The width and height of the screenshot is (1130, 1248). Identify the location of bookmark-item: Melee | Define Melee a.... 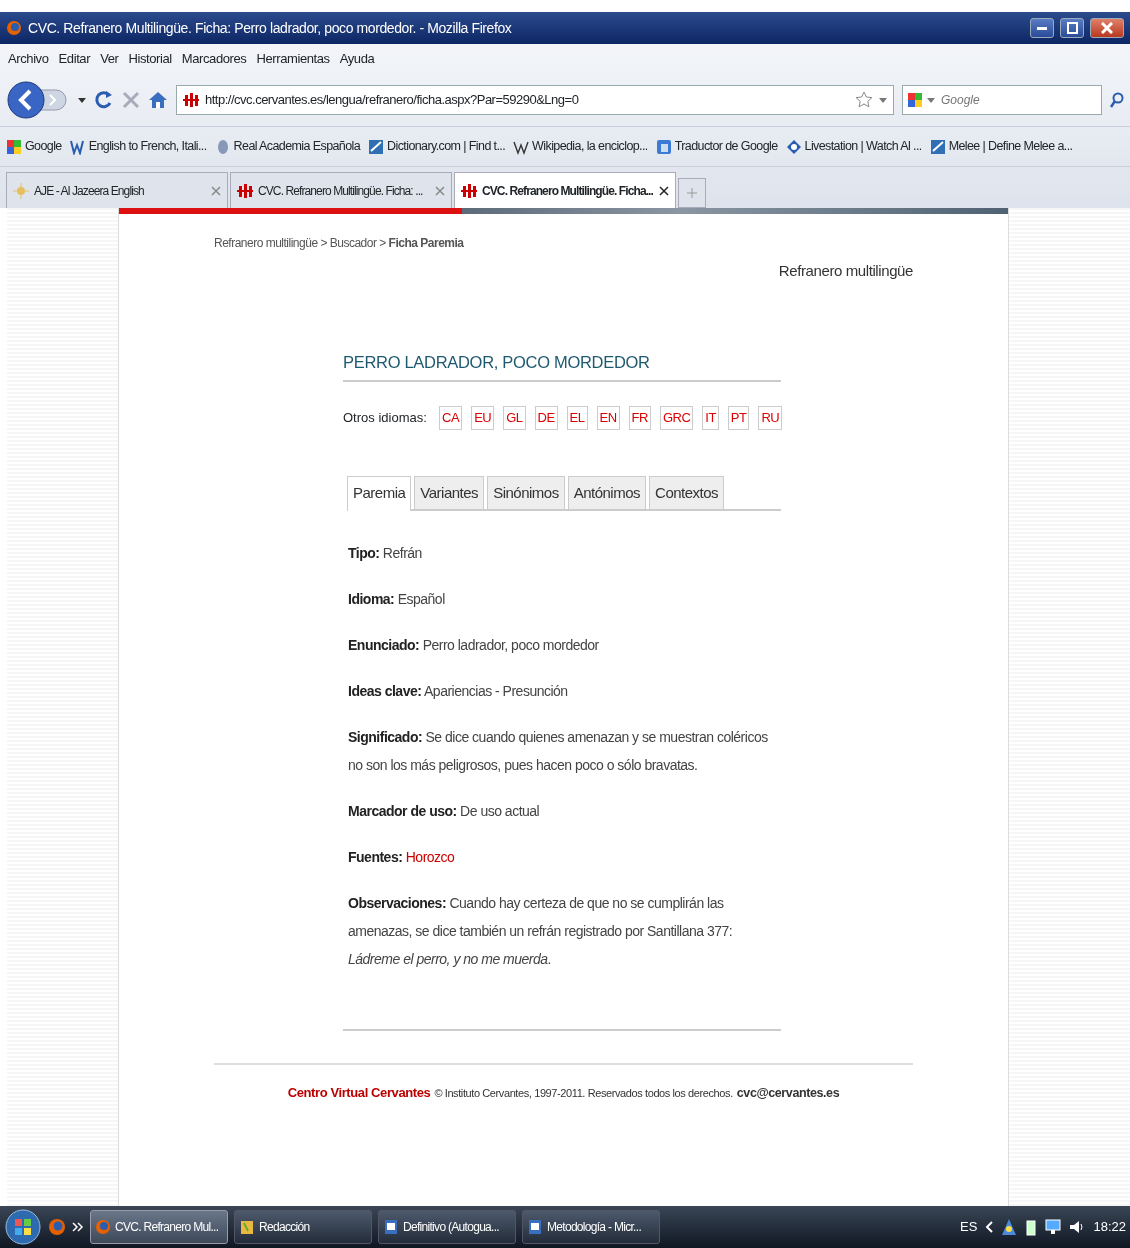
(1001, 146).